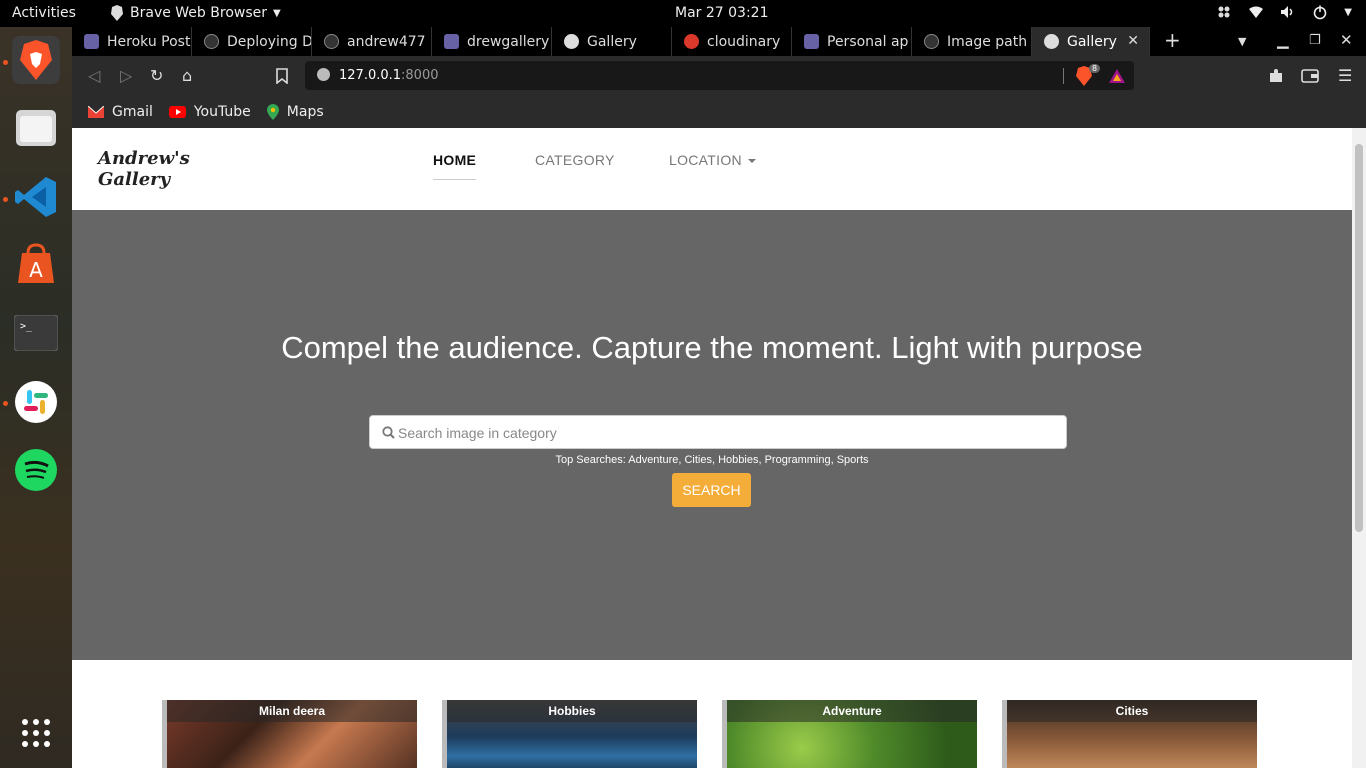  Describe the element at coordinates (195, 13) in the screenshot. I see `app-menu: Brave Web Browser ▼` at that location.